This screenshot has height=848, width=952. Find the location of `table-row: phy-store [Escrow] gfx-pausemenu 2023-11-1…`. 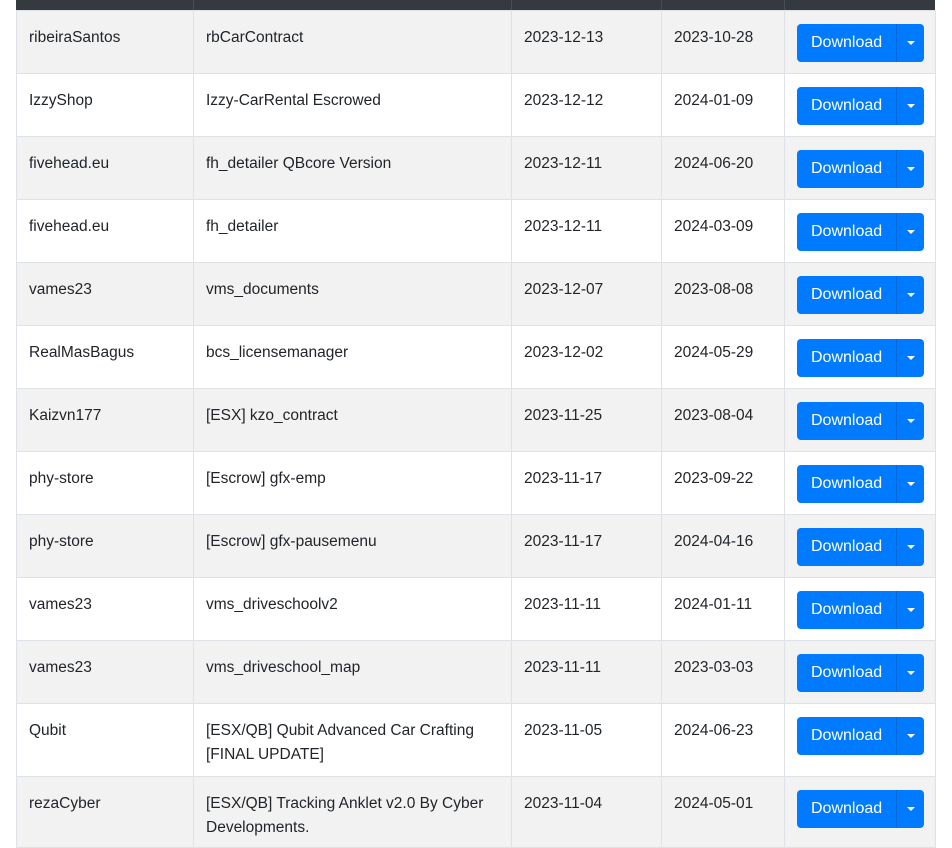

table-row: phy-store [Escrow] gfx-pausemenu 2023-11-1… is located at coordinates (476, 546).